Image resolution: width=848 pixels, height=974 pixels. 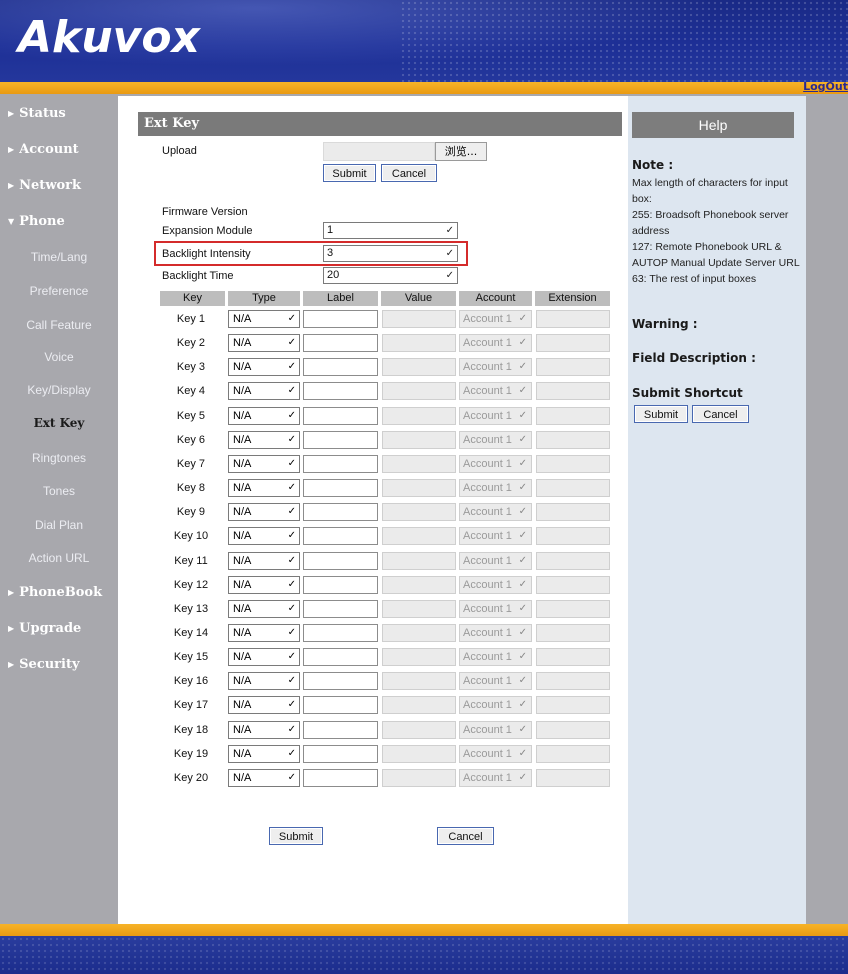 What do you see at coordinates (59, 325) in the screenshot?
I see `sidebar-item-call-feature: Call Feature` at bounding box center [59, 325].